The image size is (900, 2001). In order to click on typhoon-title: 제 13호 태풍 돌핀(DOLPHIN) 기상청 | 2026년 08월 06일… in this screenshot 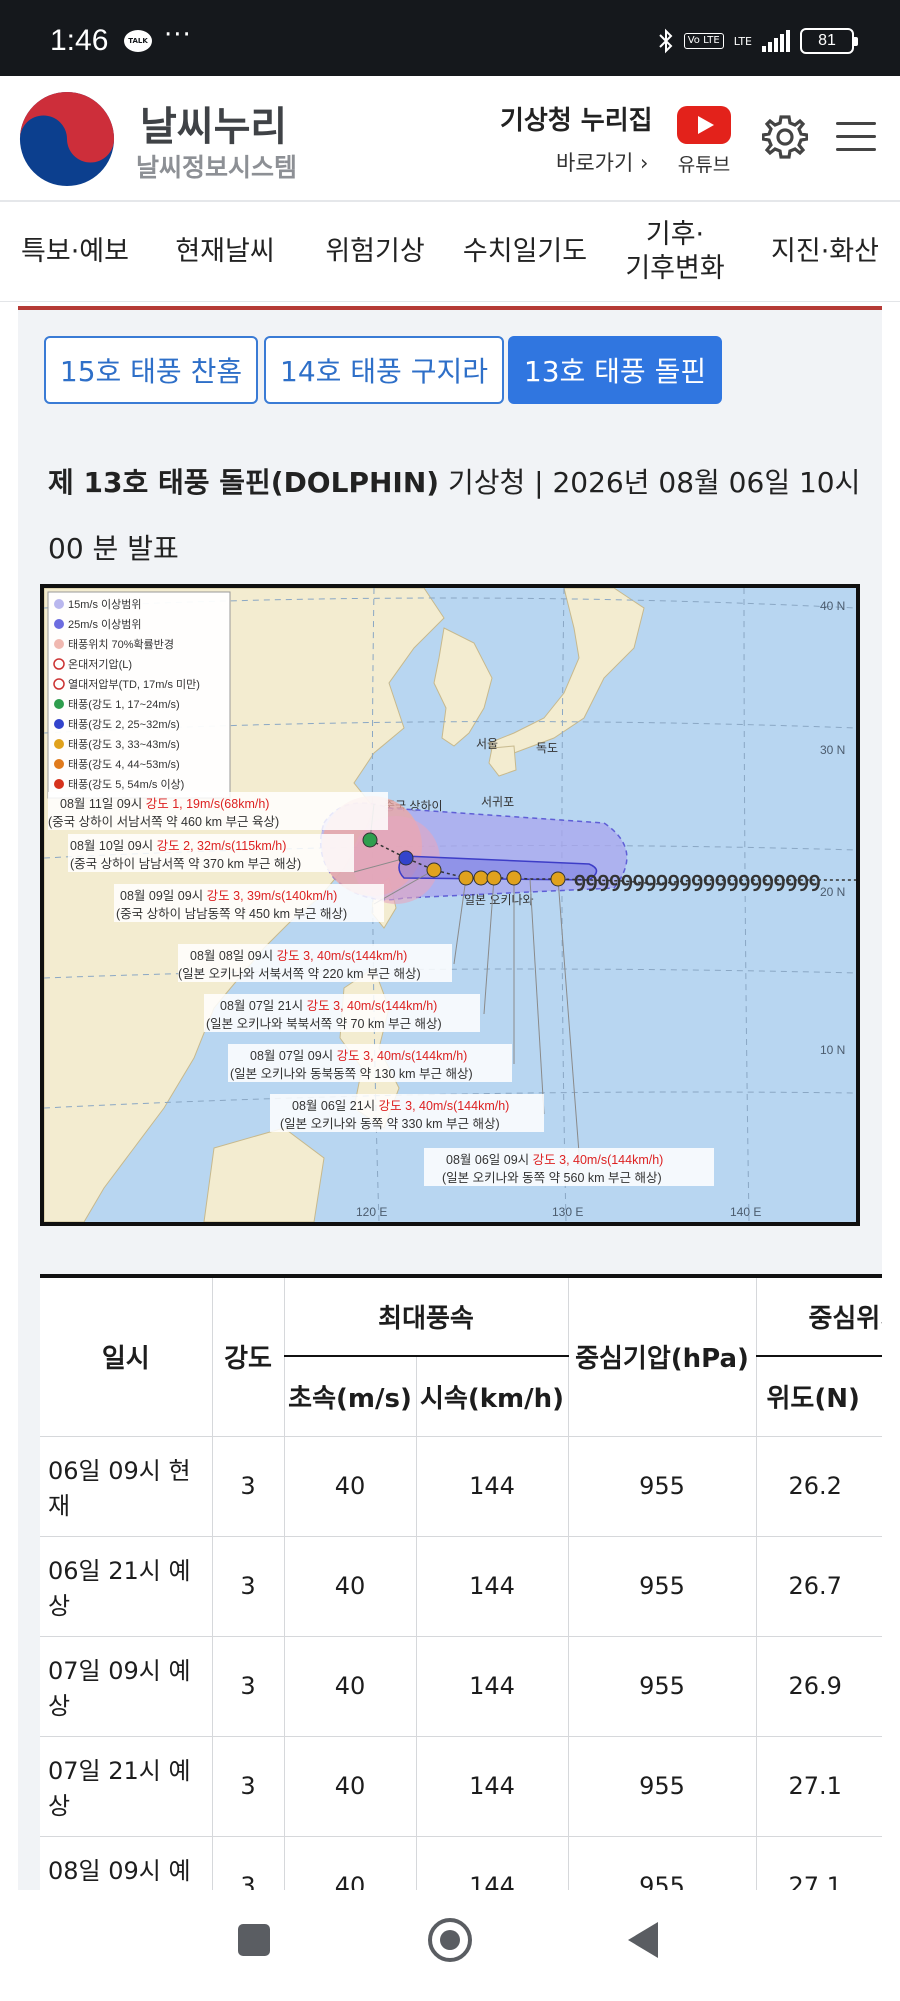, I will do `click(458, 516)`.